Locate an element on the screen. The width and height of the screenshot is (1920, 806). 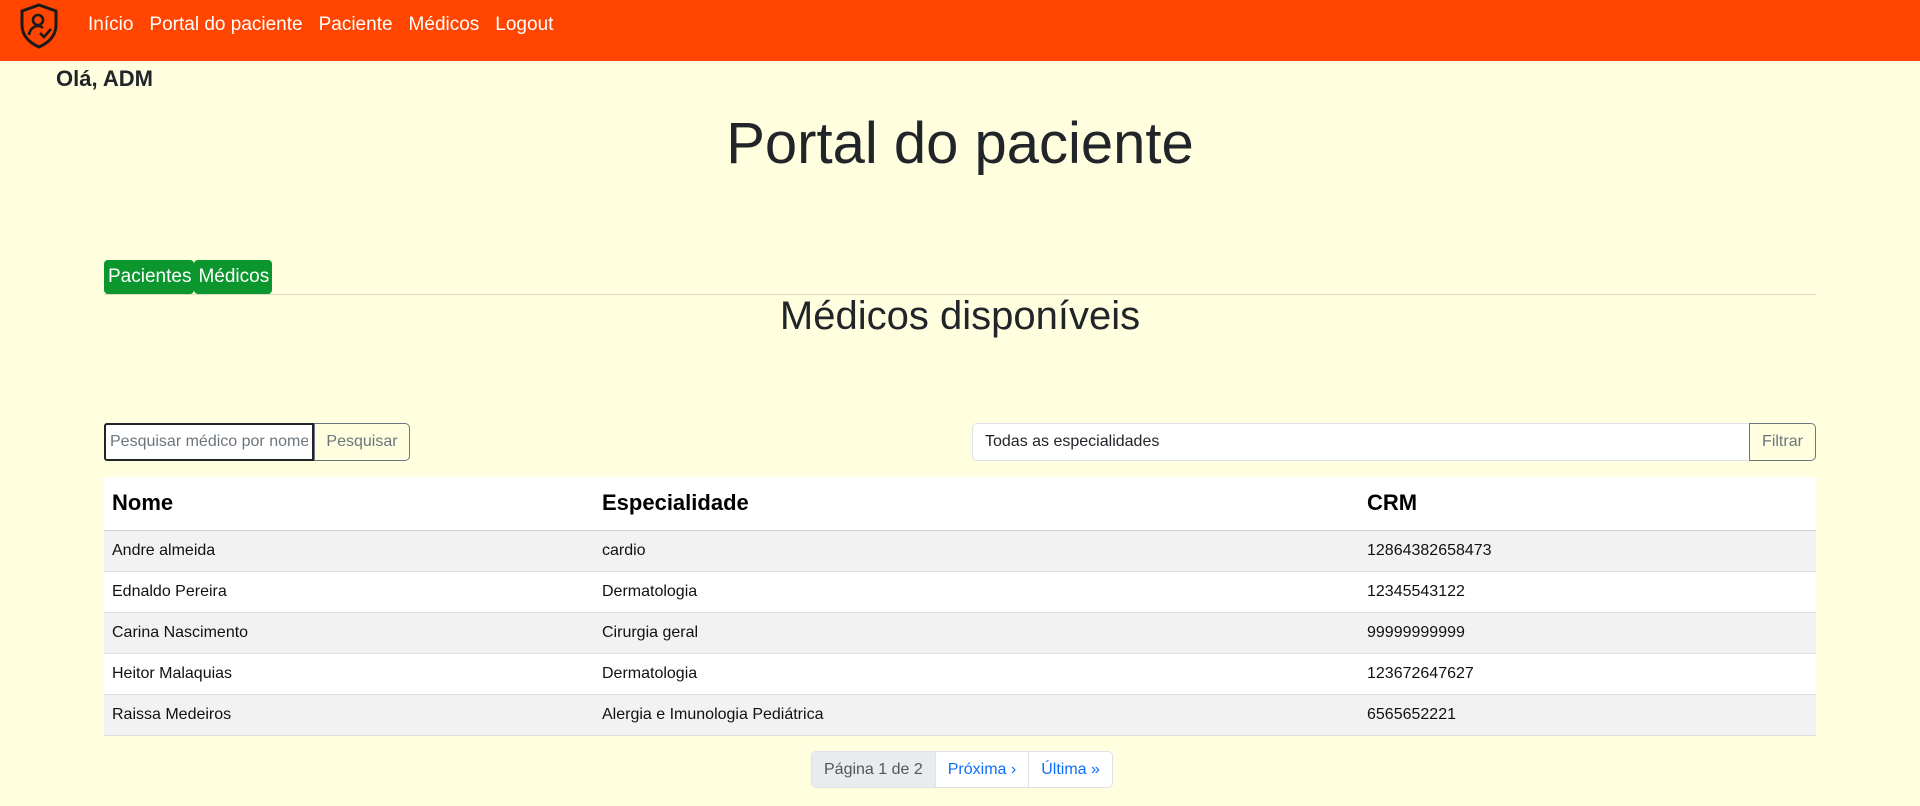
page-title: Portal do paciente is located at coordinates (960, 143).